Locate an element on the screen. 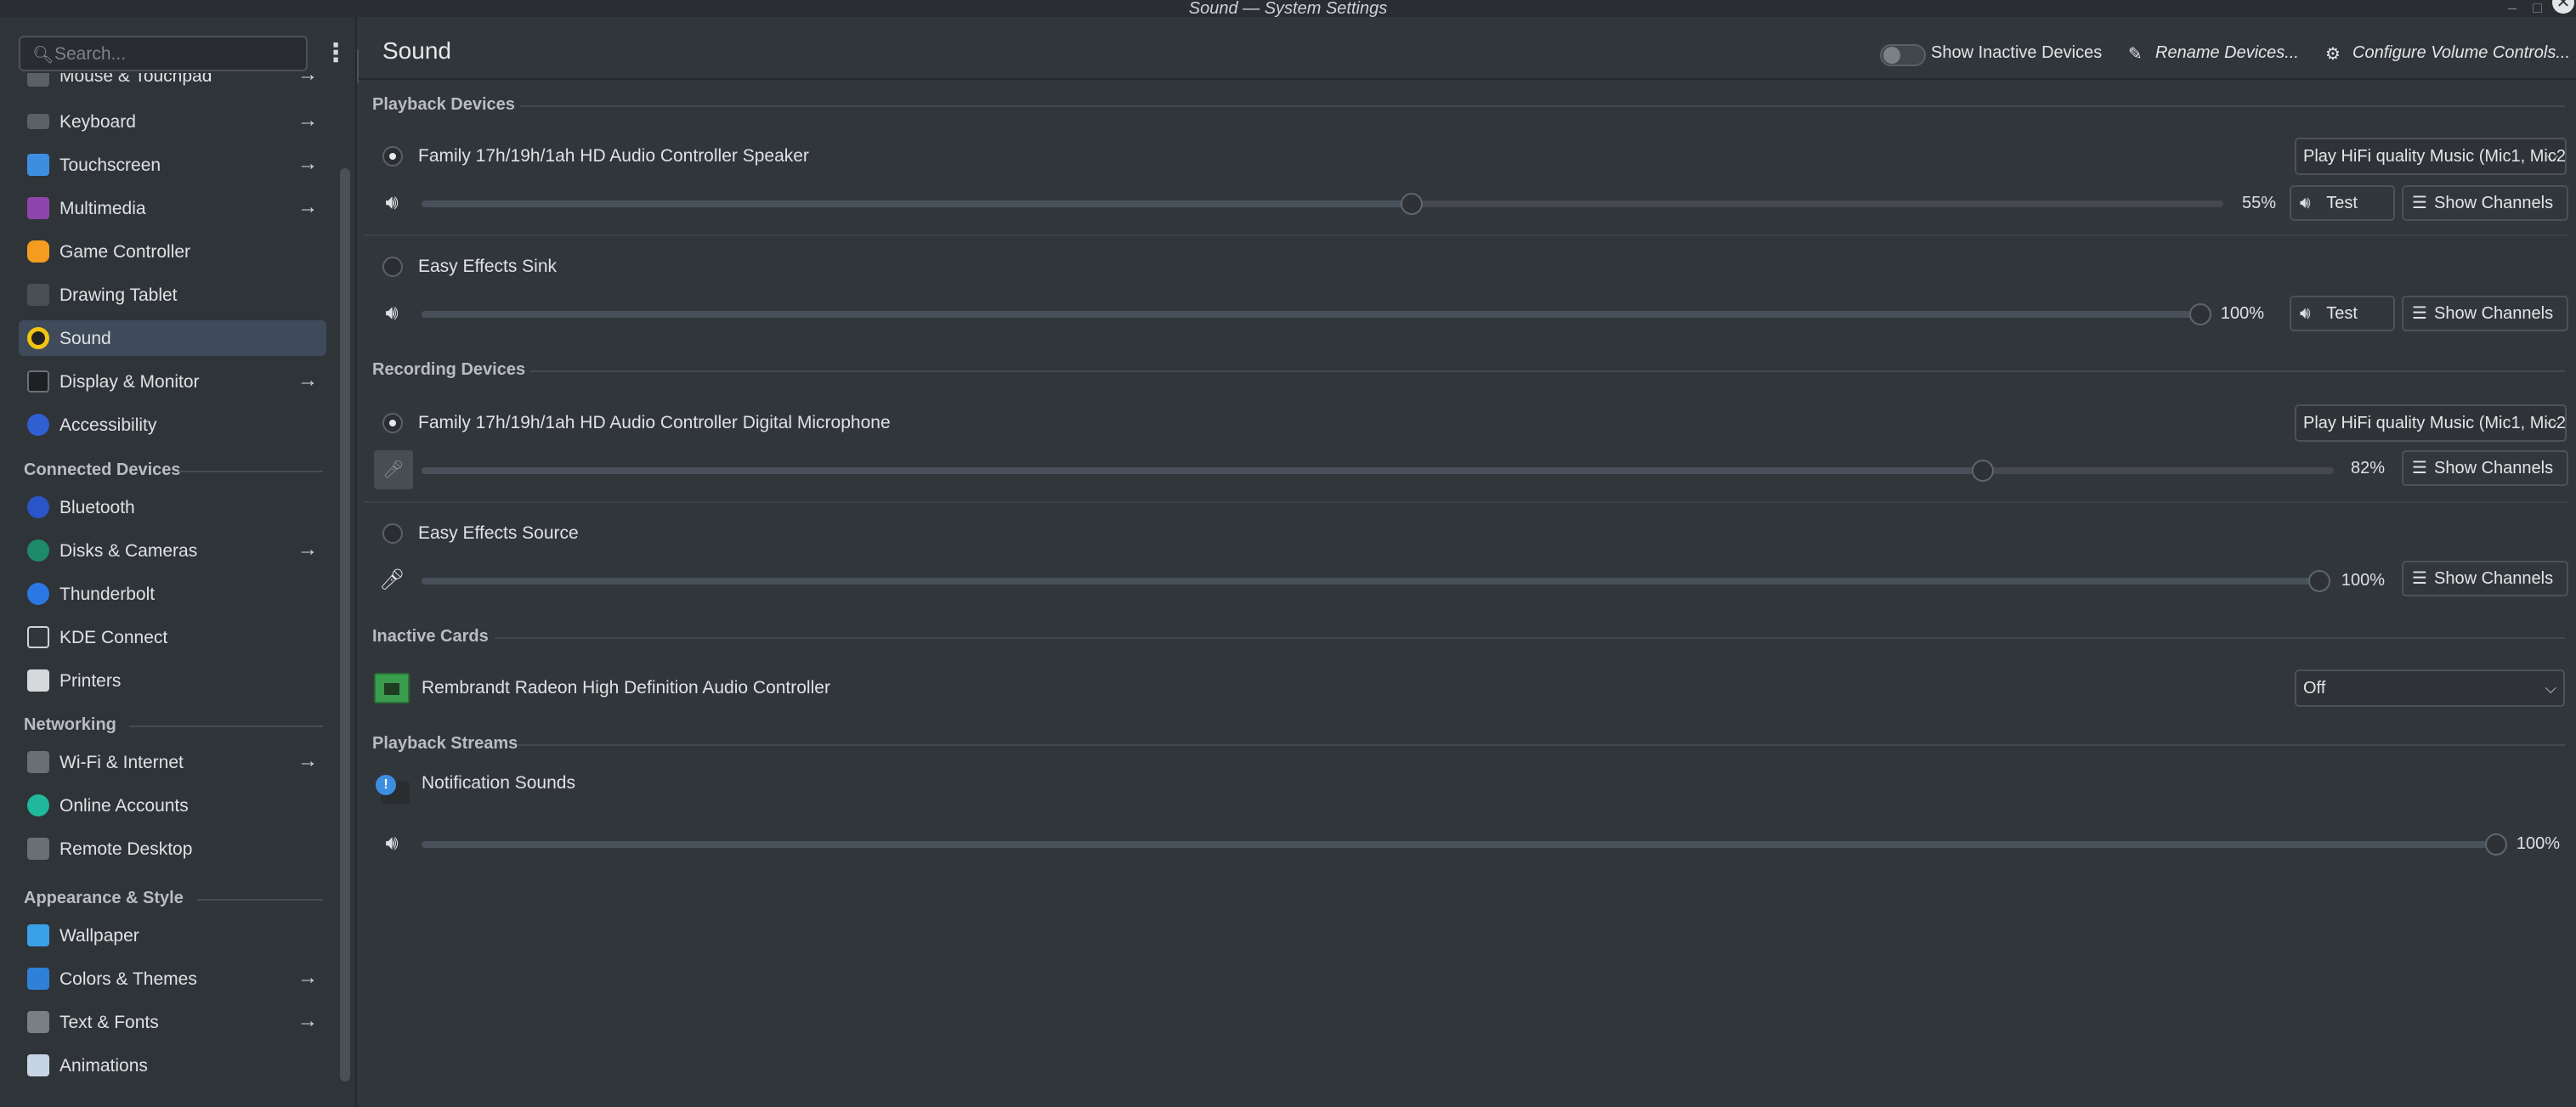 Image resolution: width=2576 pixels, height=1107 pixels. sidebar-item-multimedia: Multimedia → is located at coordinates (172, 208).